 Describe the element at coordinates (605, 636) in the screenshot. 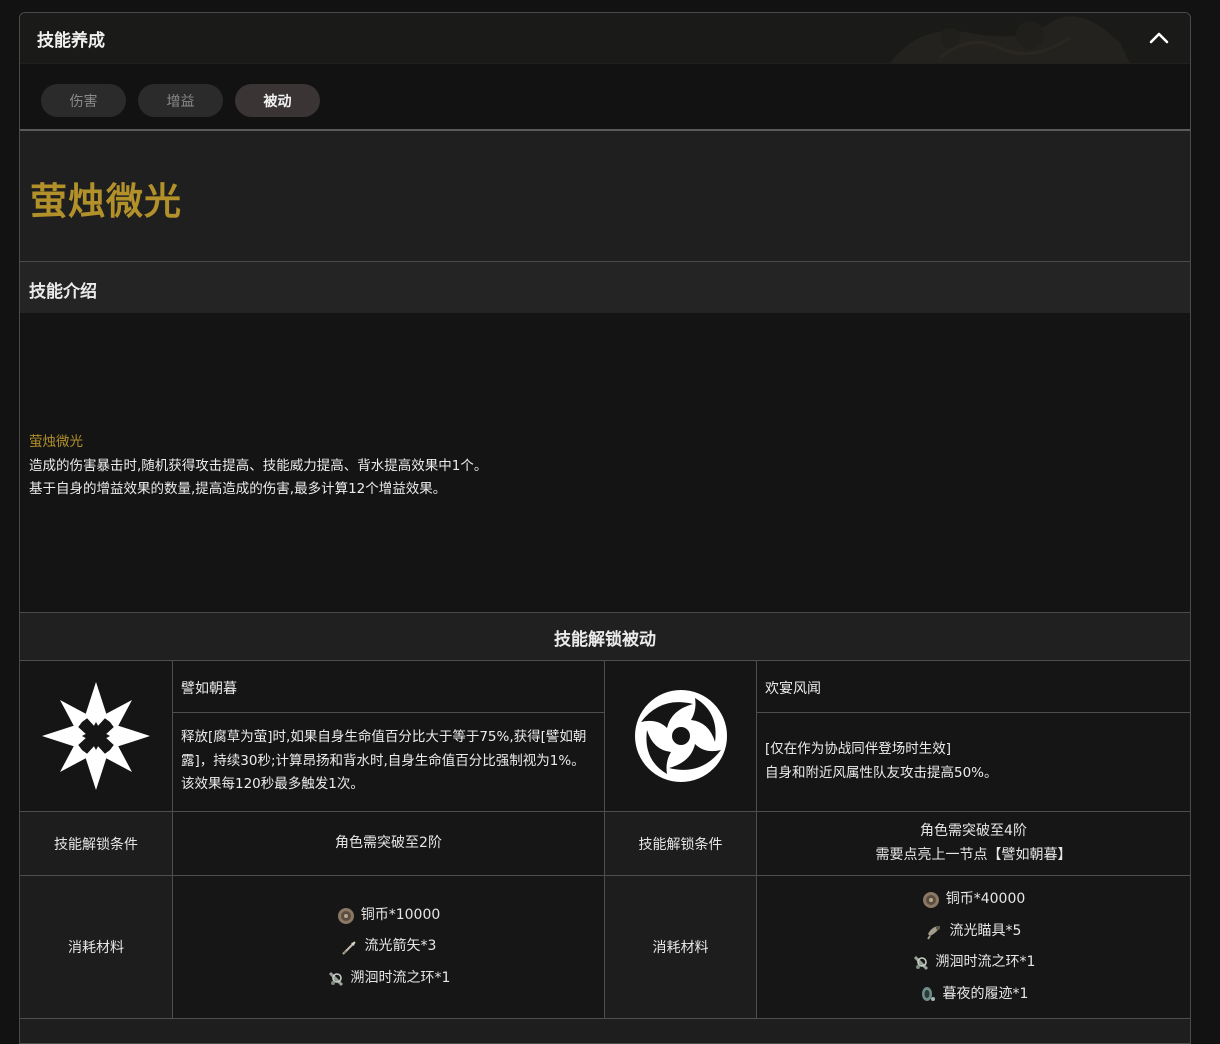

I see `unlock-header: 技能解锁被动` at that location.